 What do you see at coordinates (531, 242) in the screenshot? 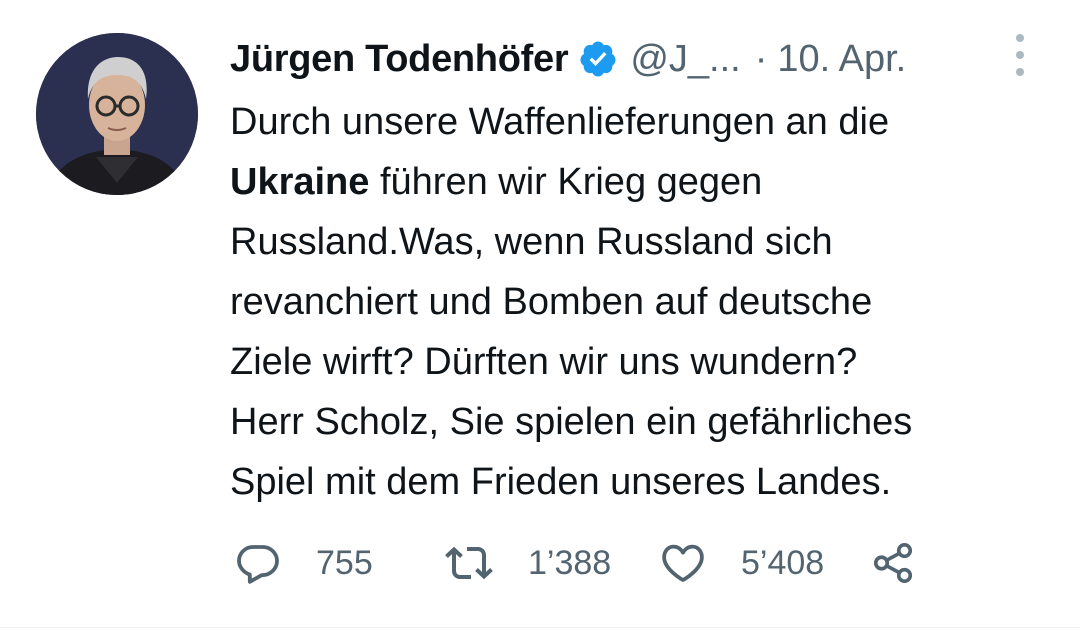
I see `tweet-line: Russland.Was, wenn Russland sich` at bounding box center [531, 242].